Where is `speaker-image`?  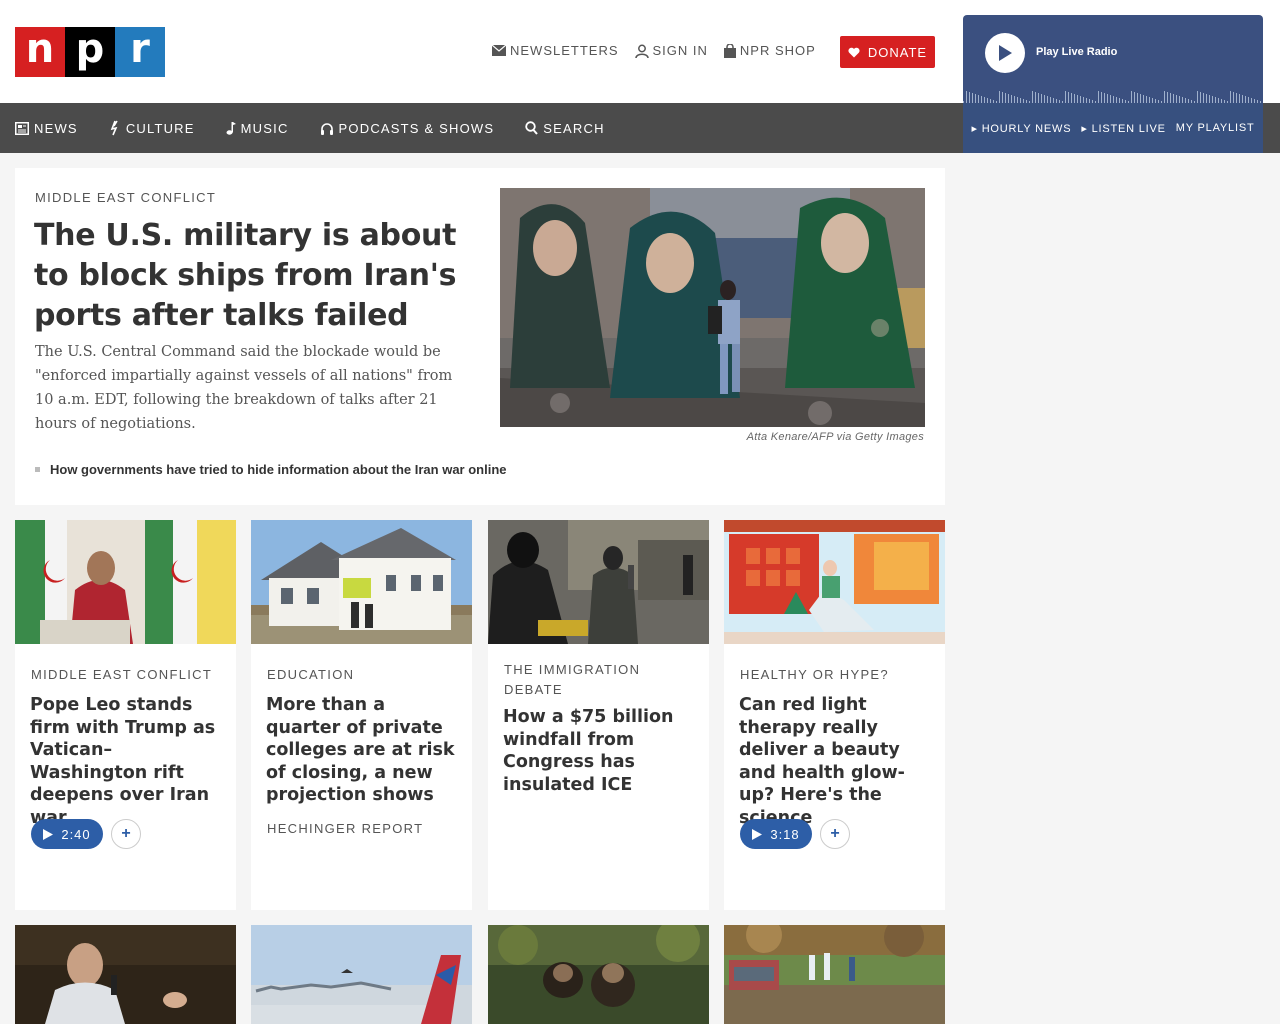
speaker-image is located at coordinates (125, 974).